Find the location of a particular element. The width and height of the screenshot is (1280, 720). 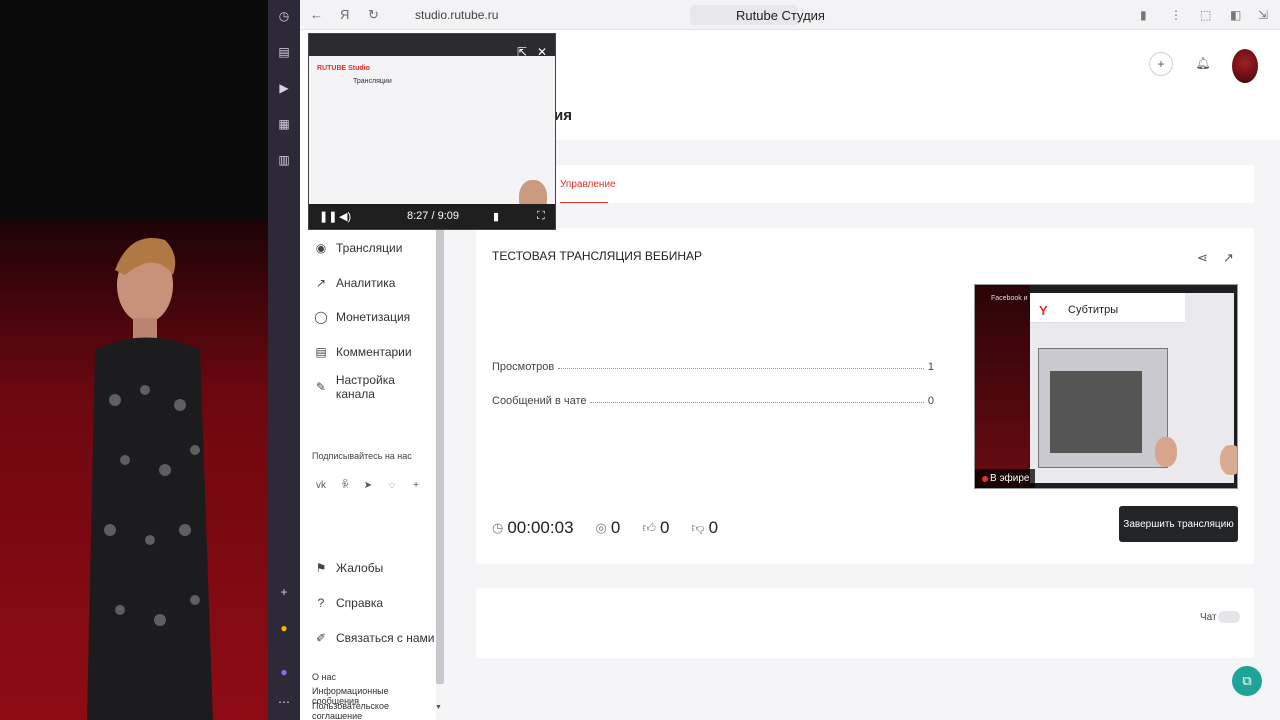

dislikes-counter: 👎︎ 0 is located at coordinates (704, 528).